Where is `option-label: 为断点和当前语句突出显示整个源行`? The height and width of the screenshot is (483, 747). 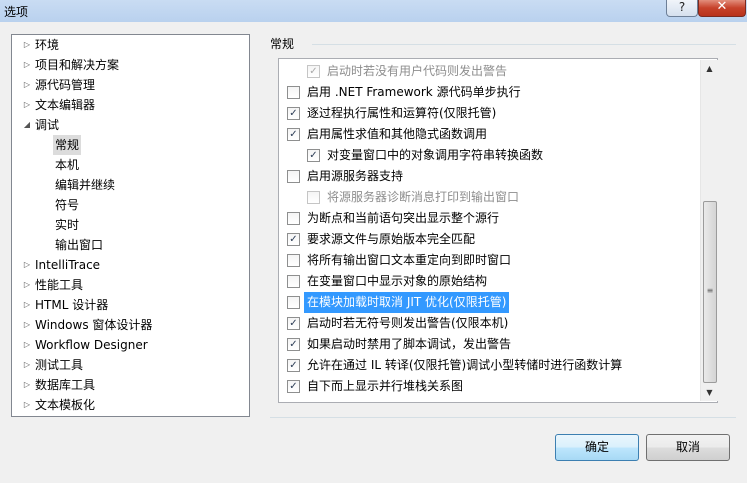 option-label: 为断点和当前语句突出显示整个源行 is located at coordinates (403, 218).